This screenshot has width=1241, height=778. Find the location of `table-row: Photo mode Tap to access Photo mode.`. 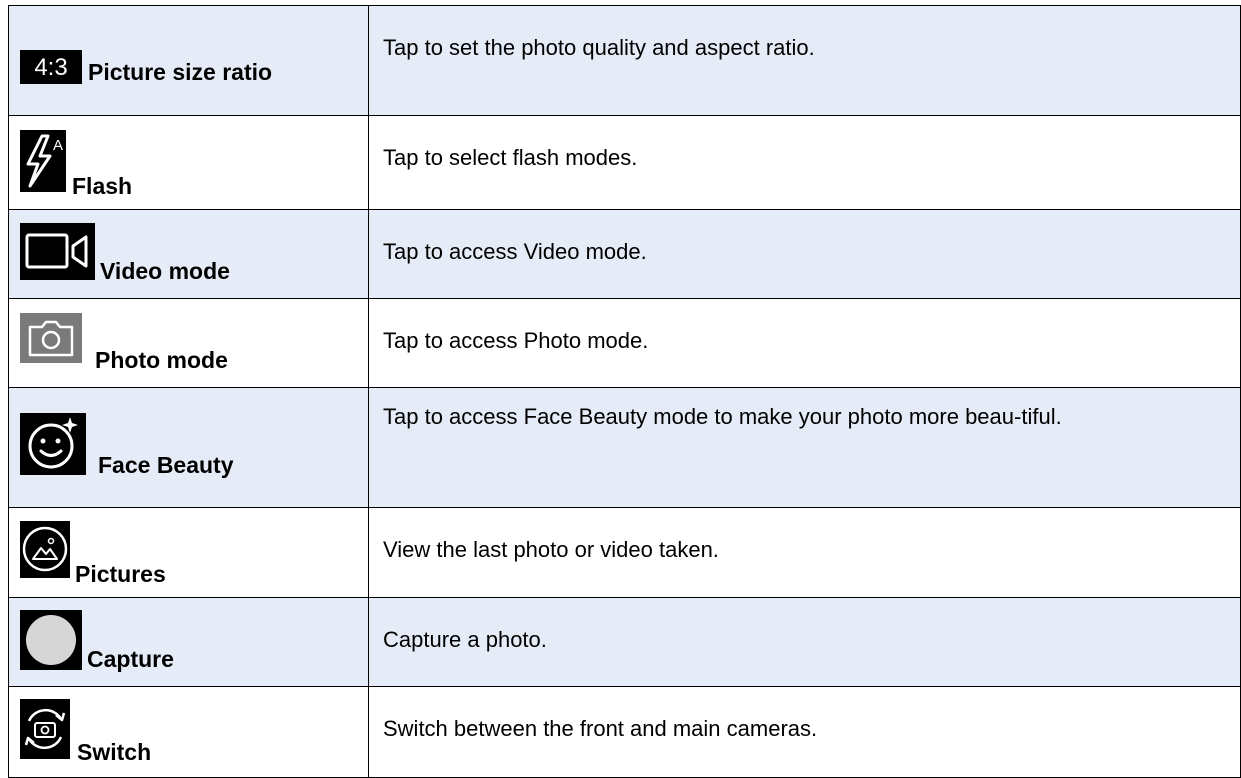

table-row: Photo mode Tap to access Photo mode. is located at coordinates (624, 343).